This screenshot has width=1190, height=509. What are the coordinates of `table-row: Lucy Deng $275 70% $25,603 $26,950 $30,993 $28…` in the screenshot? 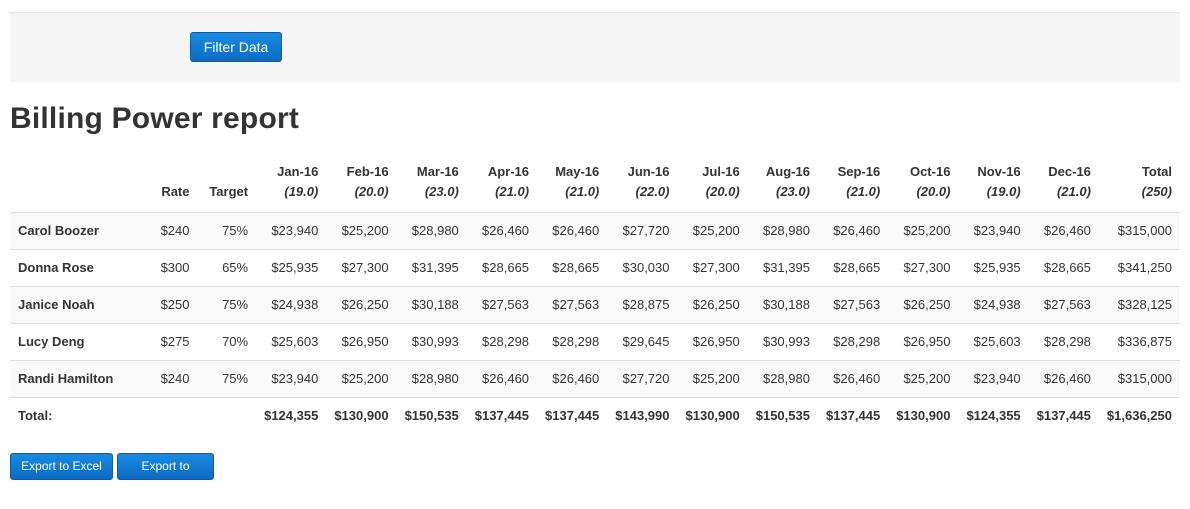 It's located at (595, 341).